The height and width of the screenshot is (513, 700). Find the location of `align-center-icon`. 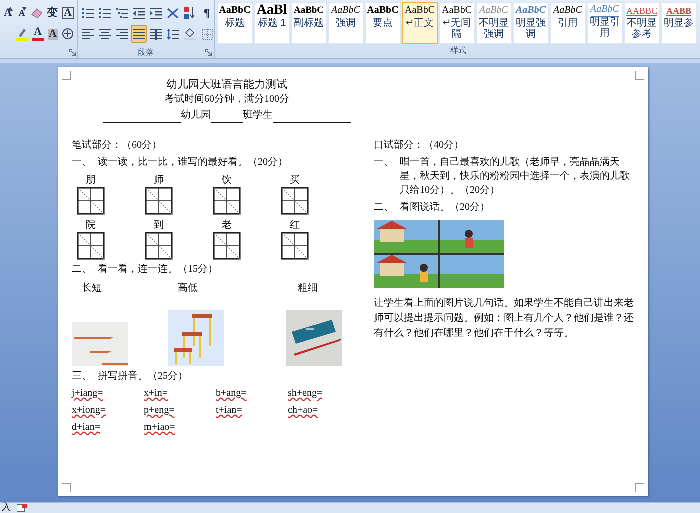

align-center-icon is located at coordinates (105, 34).